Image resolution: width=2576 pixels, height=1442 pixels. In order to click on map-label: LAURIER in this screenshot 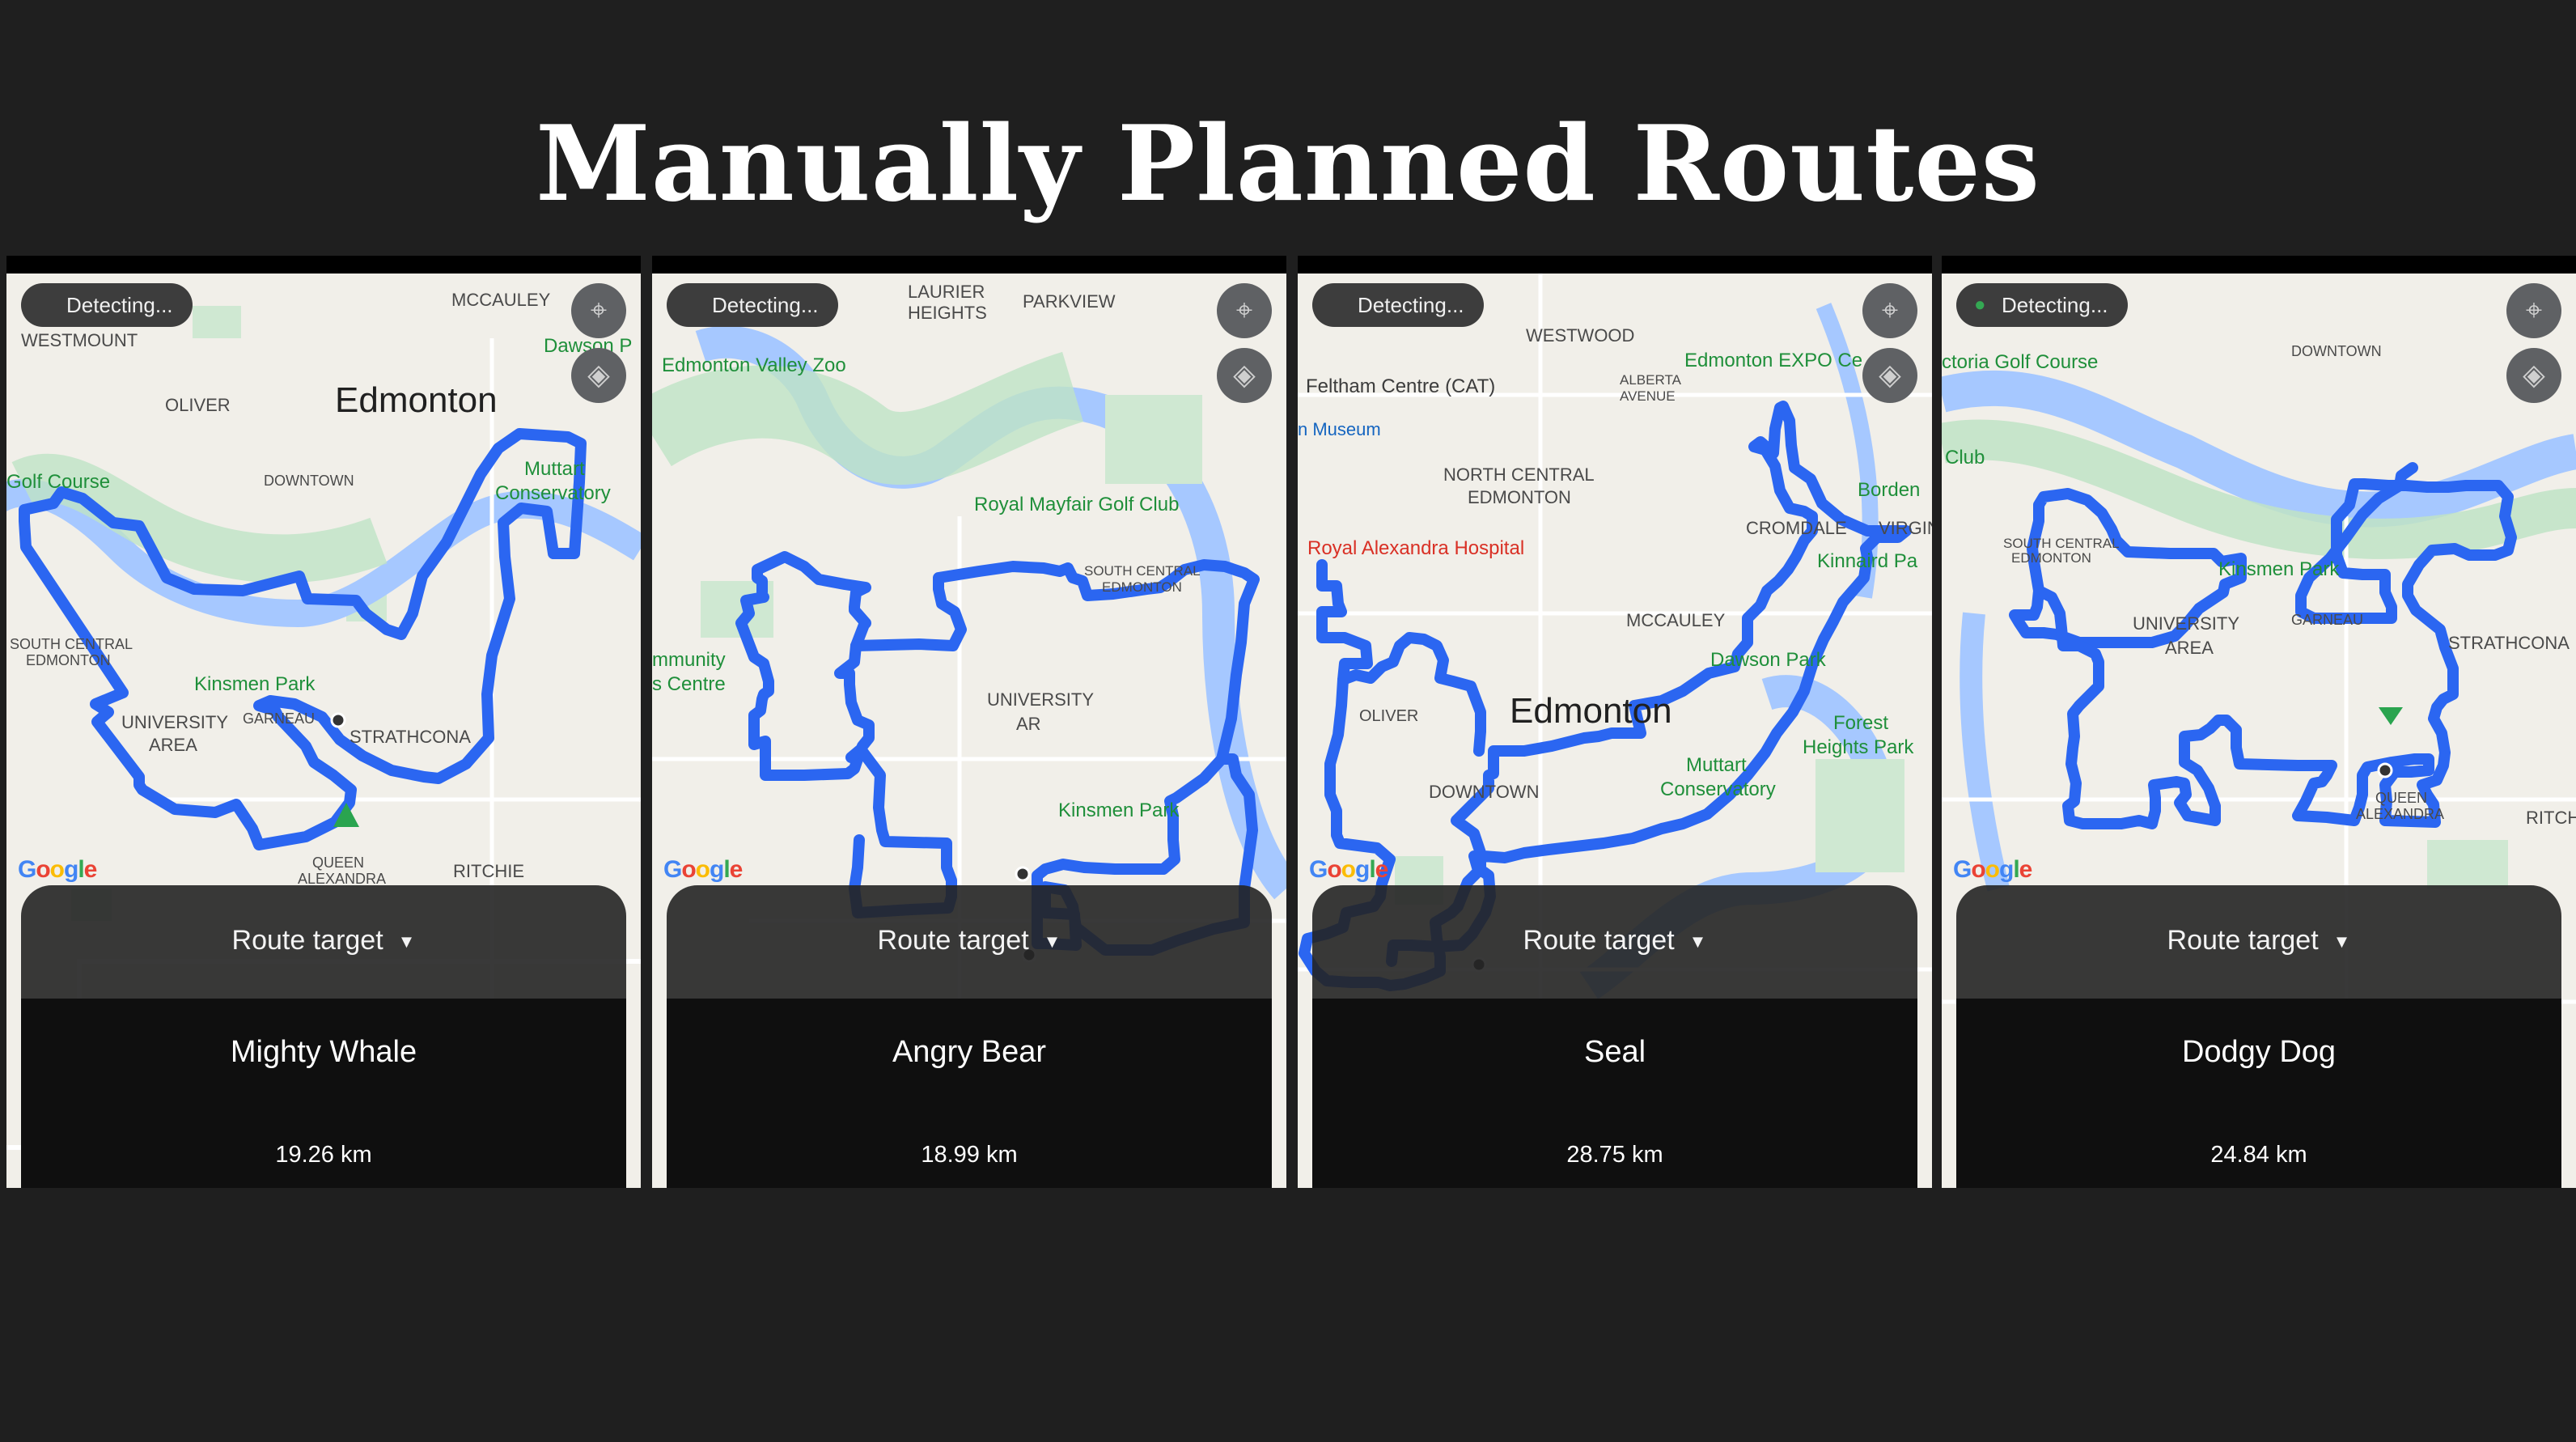, I will do `click(946, 292)`.